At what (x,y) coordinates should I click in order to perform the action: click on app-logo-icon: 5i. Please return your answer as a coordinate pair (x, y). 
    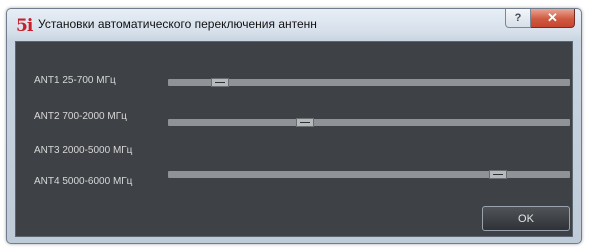
    Looking at the image, I should click on (24, 26).